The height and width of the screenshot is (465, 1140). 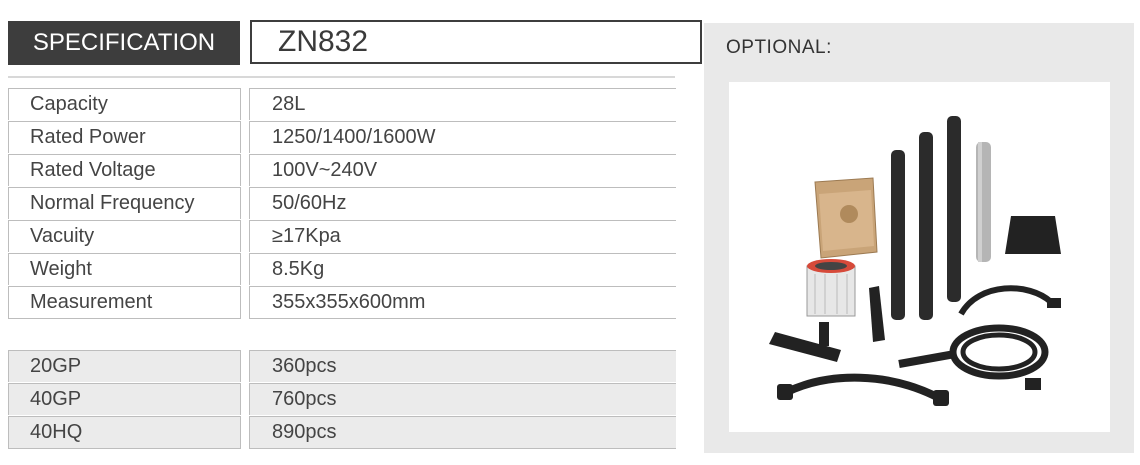 What do you see at coordinates (124, 399) in the screenshot?
I see `container-label-40gp: 40GP` at bounding box center [124, 399].